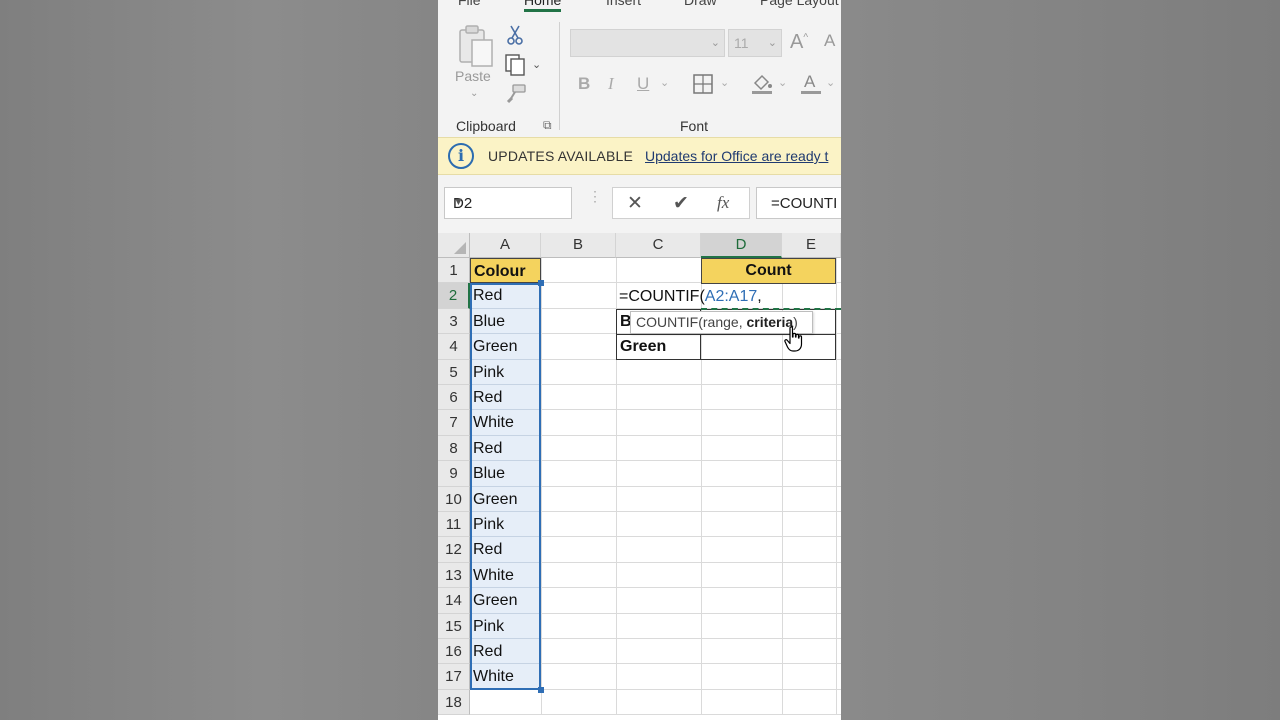 The width and height of the screenshot is (1280, 720). I want to click on row-header-4: 4, so click(454, 347).